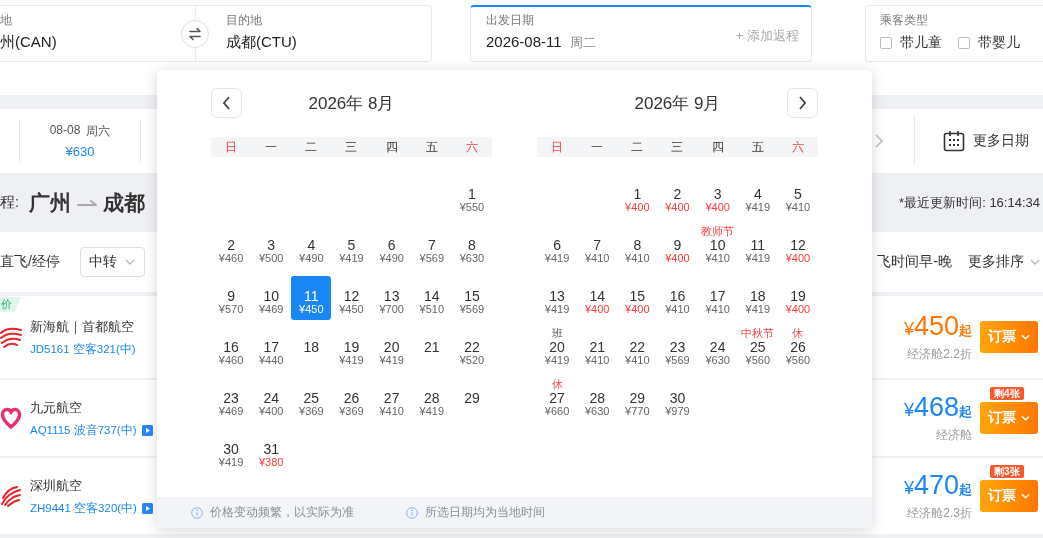 This screenshot has height=538, width=1043. Describe the element at coordinates (1025, 418) in the screenshot. I see `chevron-down-icon` at that location.